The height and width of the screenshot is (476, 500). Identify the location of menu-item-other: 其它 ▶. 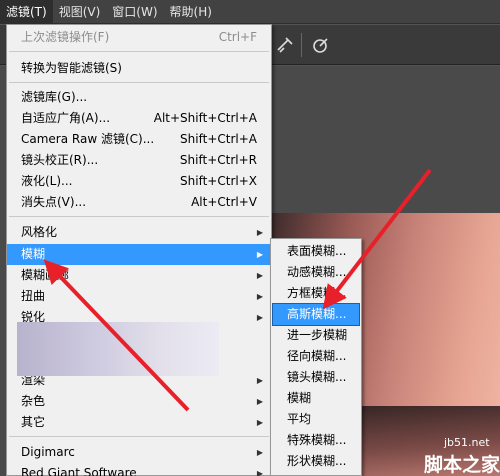
(139, 422).